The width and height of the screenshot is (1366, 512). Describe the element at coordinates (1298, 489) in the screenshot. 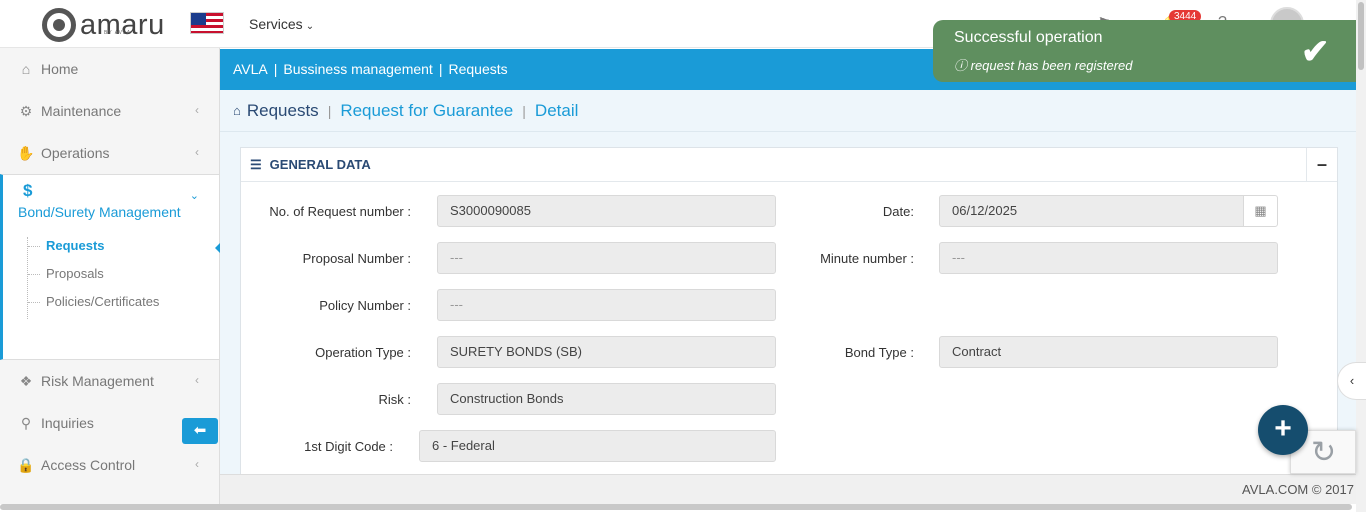

I see `footer-copyright: AVLA.COM © 2017` at that location.